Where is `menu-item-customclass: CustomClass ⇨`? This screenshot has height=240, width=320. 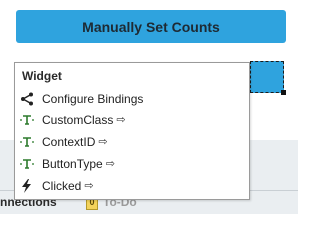 menu-item-customclass: CustomClass ⇨ is located at coordinates (73, 120).